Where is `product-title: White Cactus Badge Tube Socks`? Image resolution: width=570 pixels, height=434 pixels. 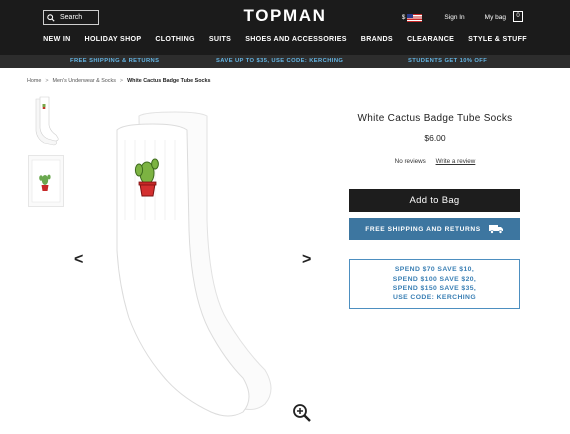 product-title: White Cactus Badge Tube Socks is located at coordinates (435, 118).